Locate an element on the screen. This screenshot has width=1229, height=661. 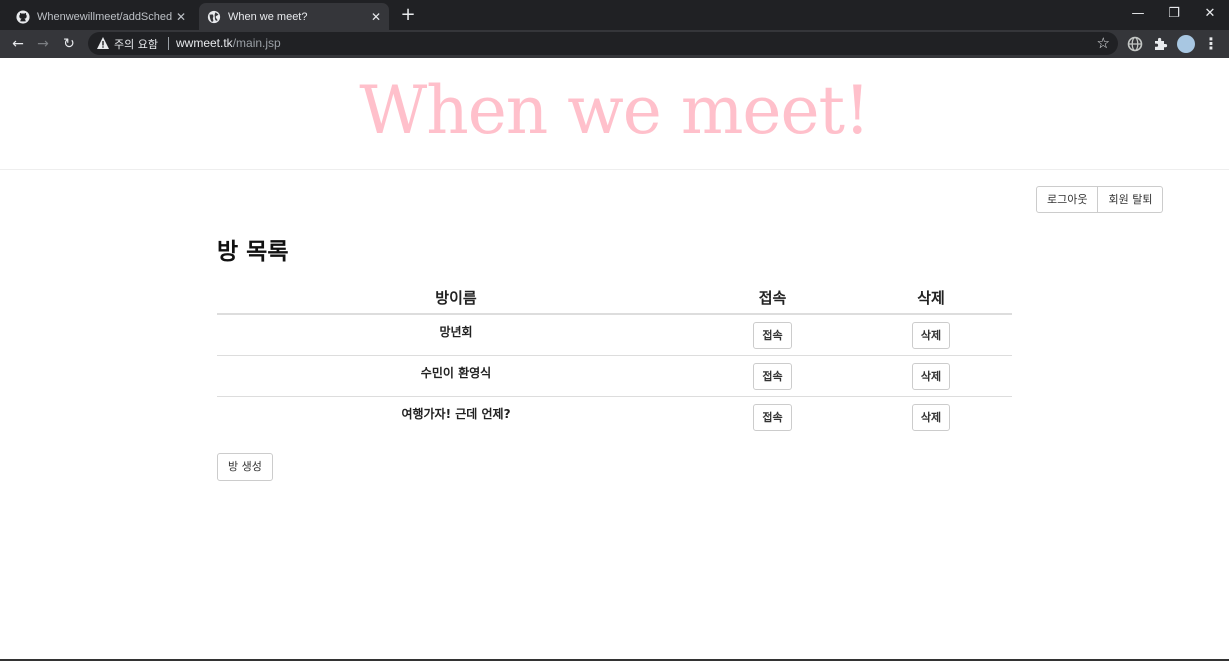
tab-title: Whenwewillmeet/addSchedule.j is located at coordinates (104, 16).